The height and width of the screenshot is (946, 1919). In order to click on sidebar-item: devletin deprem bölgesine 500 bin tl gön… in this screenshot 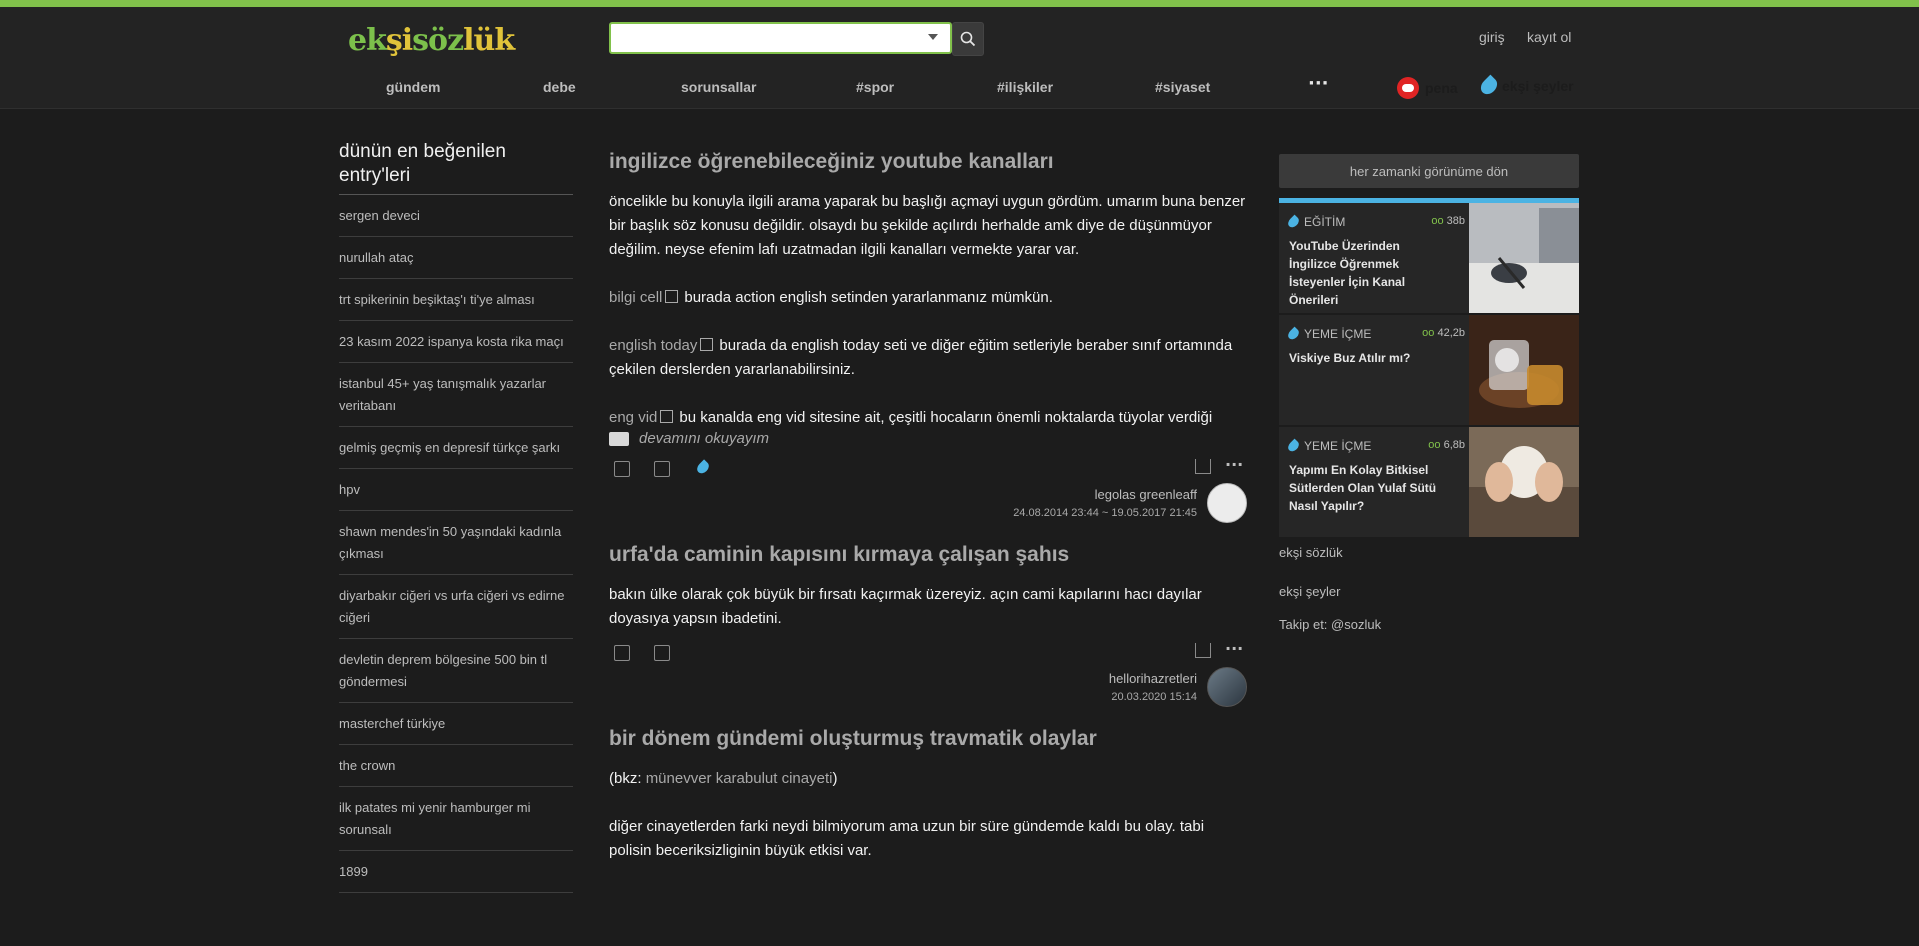, I will do `click(456, 671)`.